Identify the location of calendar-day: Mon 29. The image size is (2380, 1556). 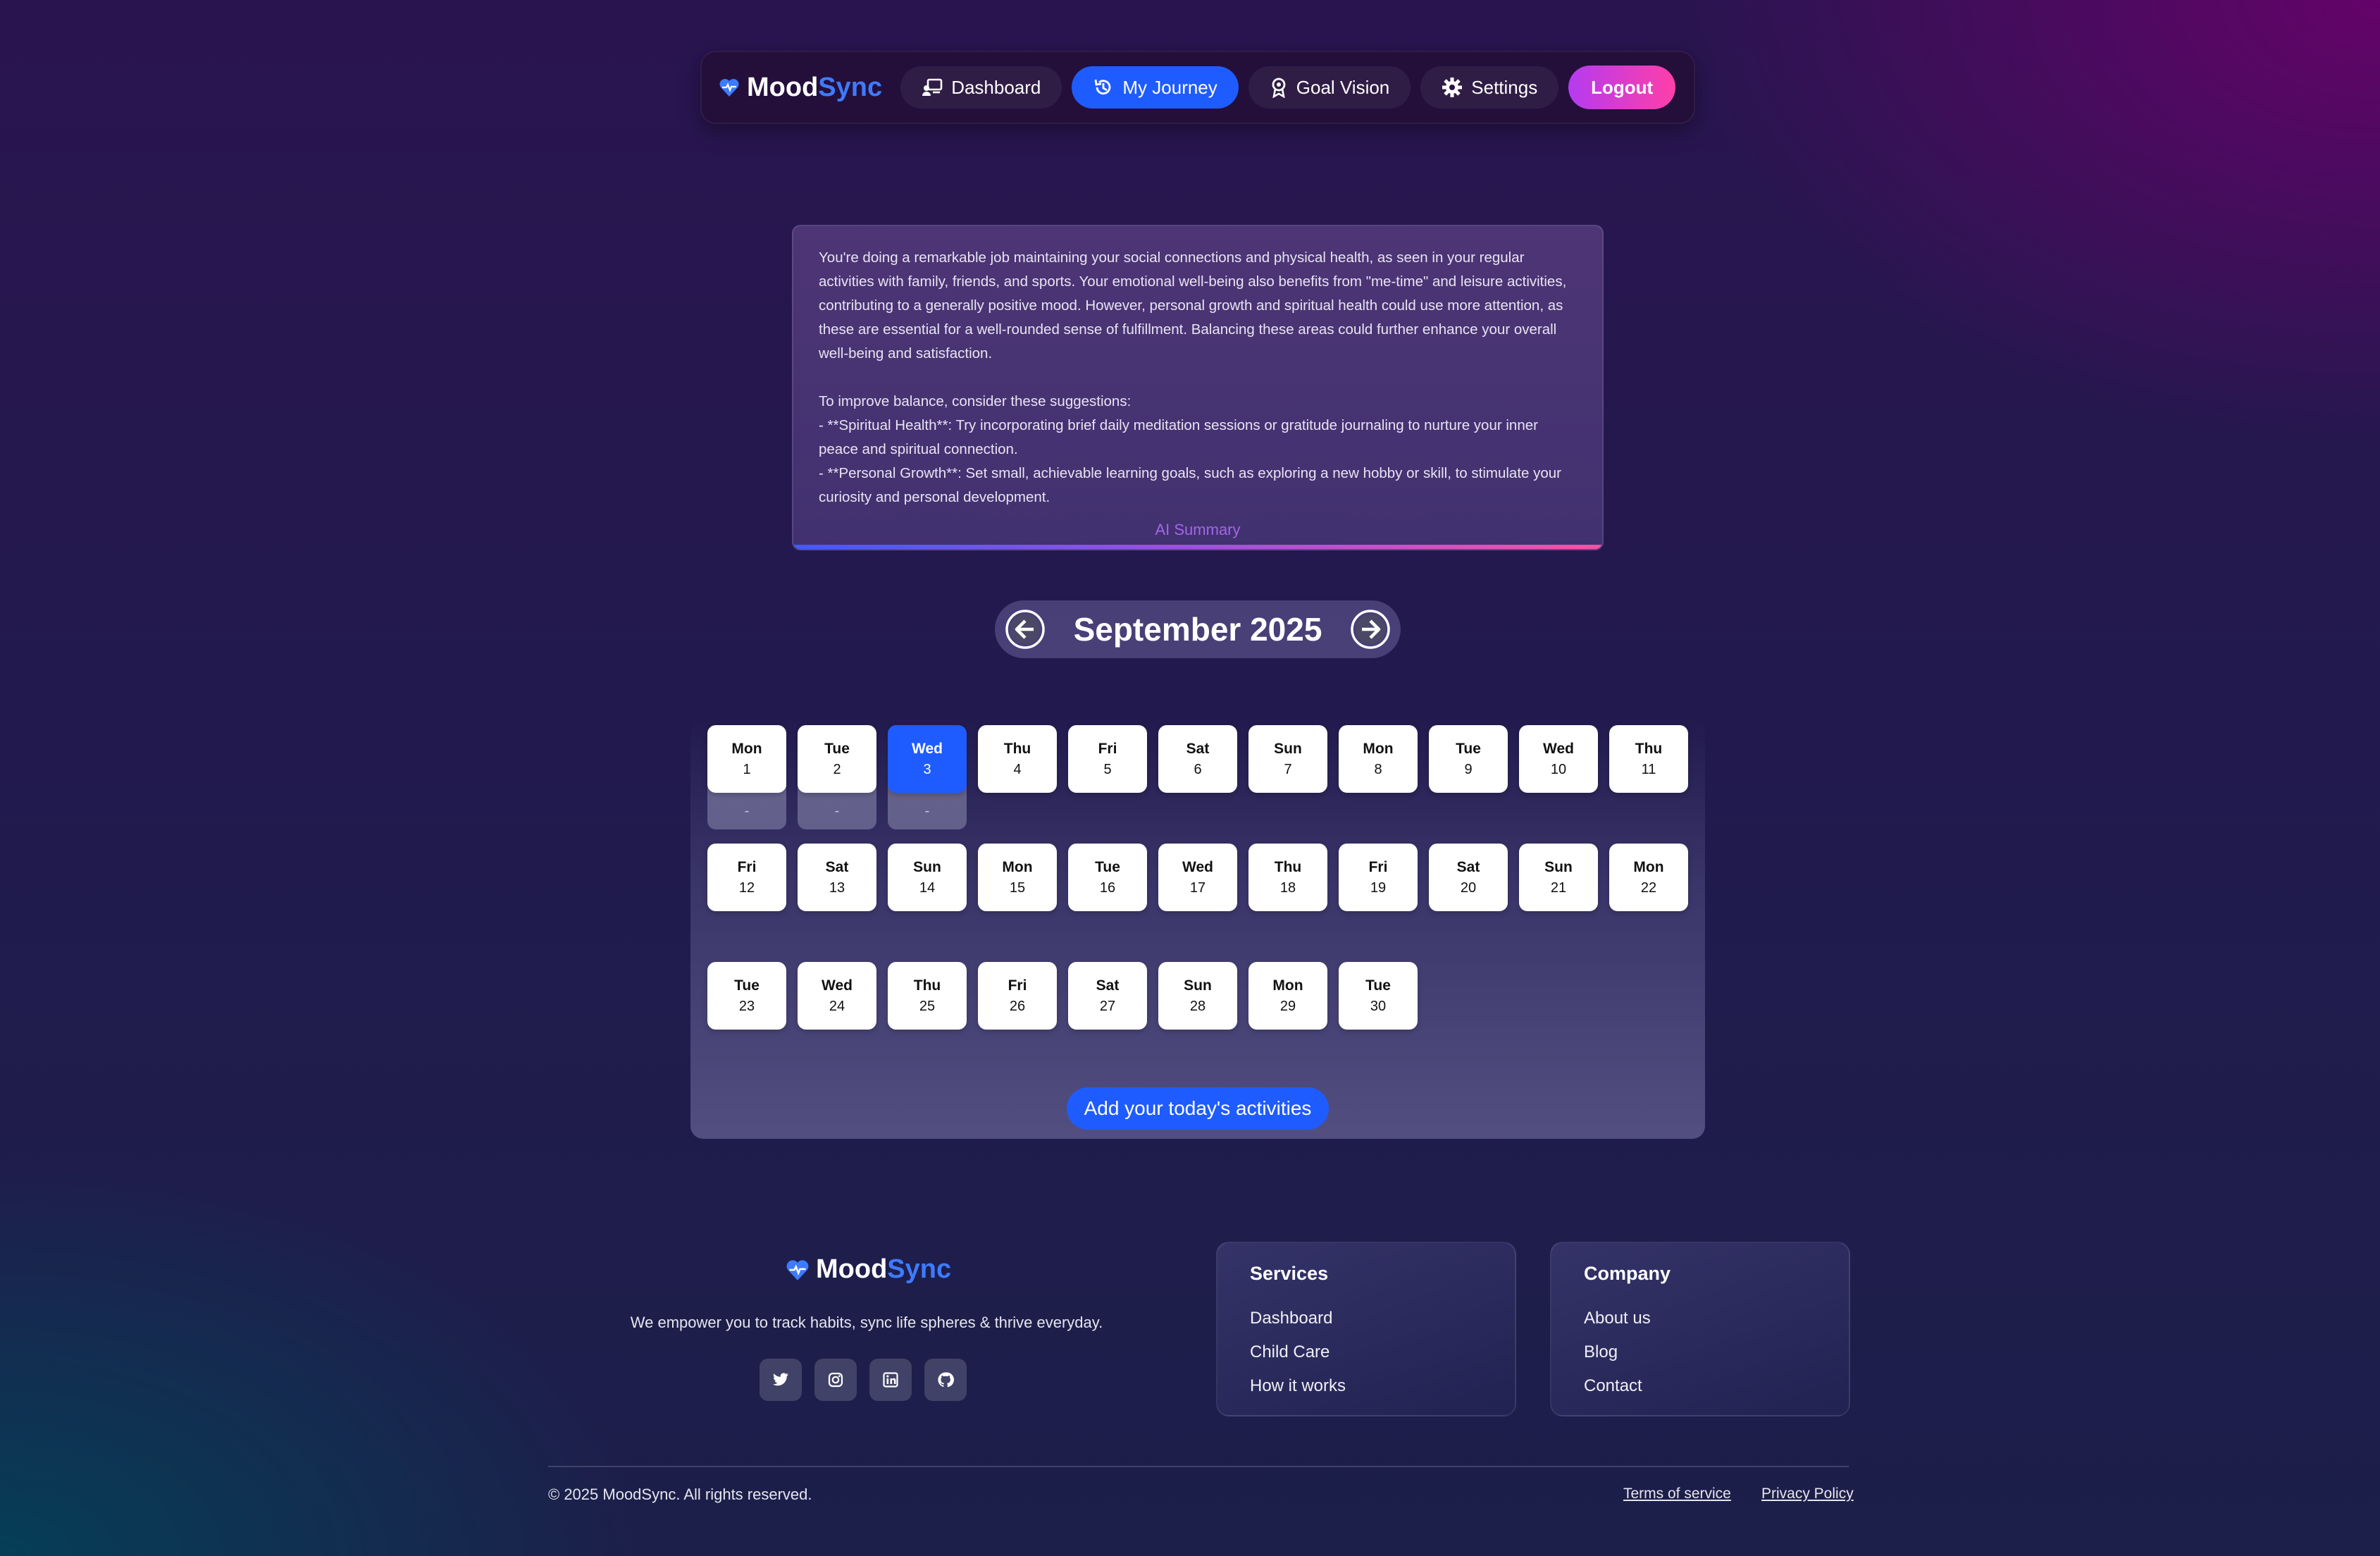
(1287, 996).